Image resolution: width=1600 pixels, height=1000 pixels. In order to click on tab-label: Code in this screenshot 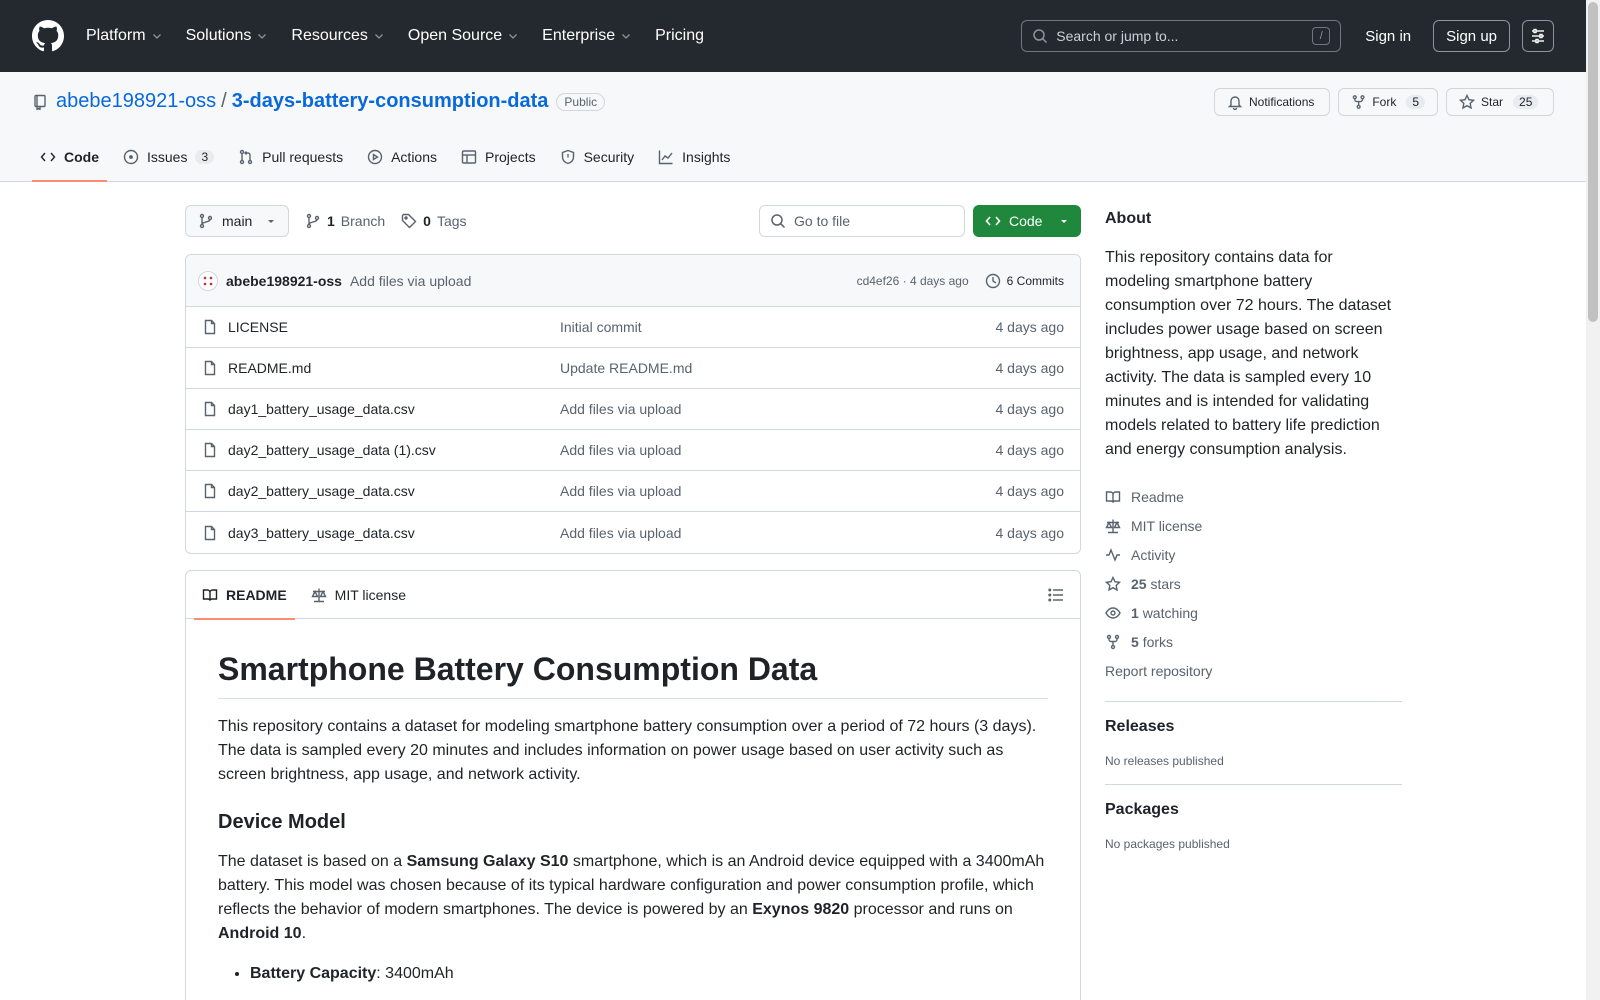, I will do `click(81, 157)`.